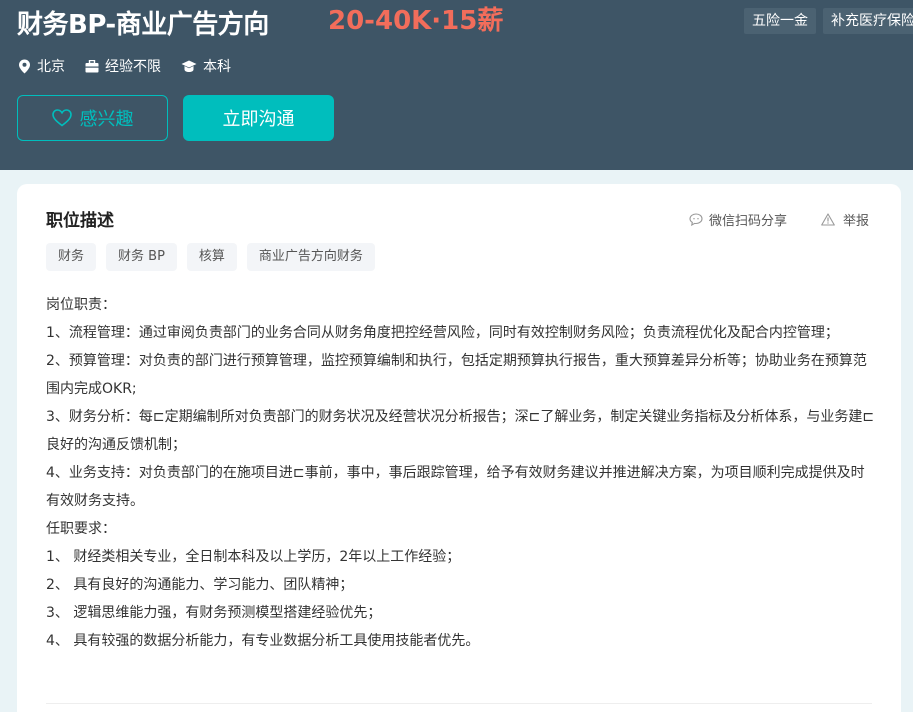 This screenshot has width=913, height=712. What do you see at coordinates (106, 119) in the screenshot?
I see `interest-button-label: 感兴趣` at bounding box center [106, 119].